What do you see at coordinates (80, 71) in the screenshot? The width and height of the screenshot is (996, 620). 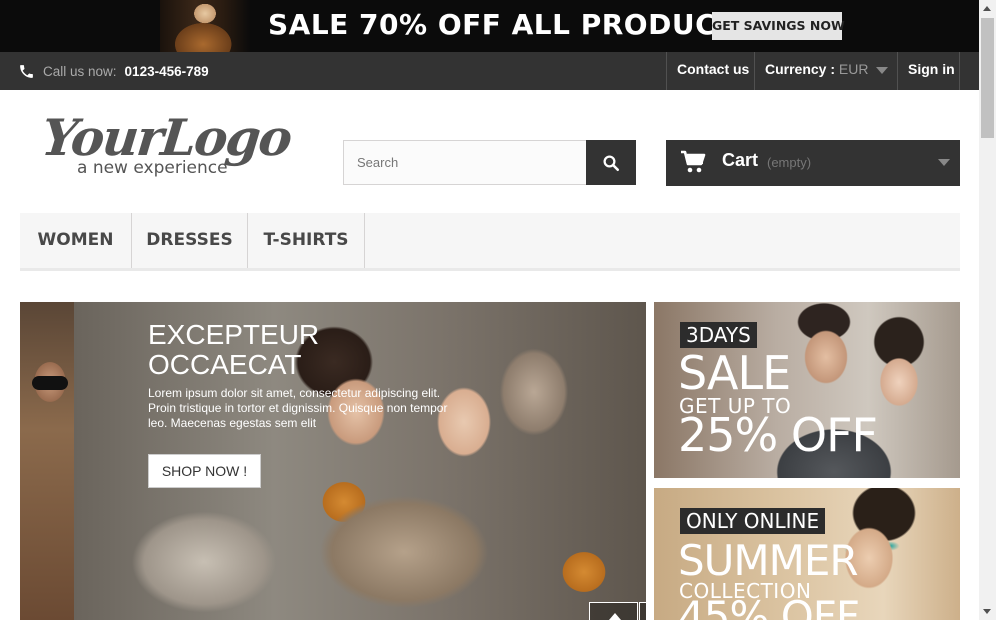 I see `call-label: Call us now:` at bounding box center [80, 71].